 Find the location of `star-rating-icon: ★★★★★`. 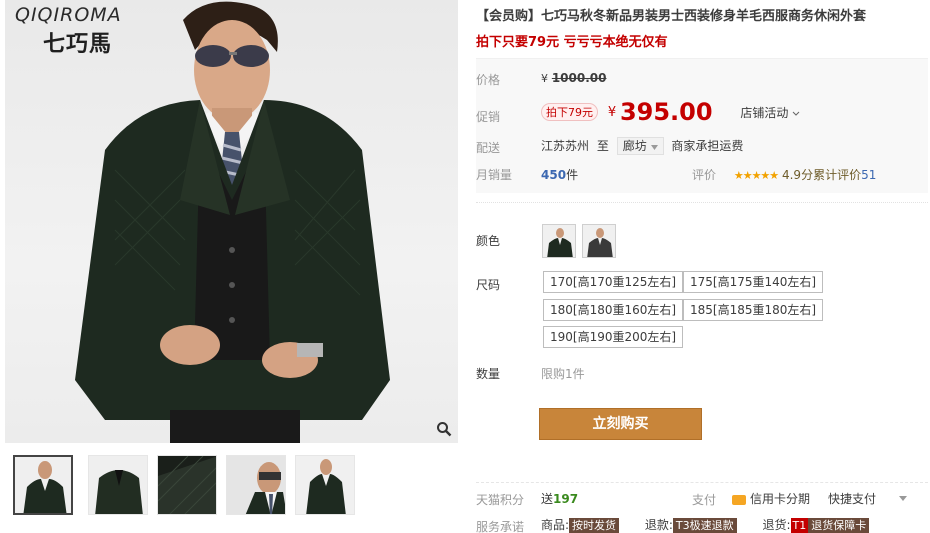

star-rating-icon: ★★★★★ is located at coordinates (756, 175).